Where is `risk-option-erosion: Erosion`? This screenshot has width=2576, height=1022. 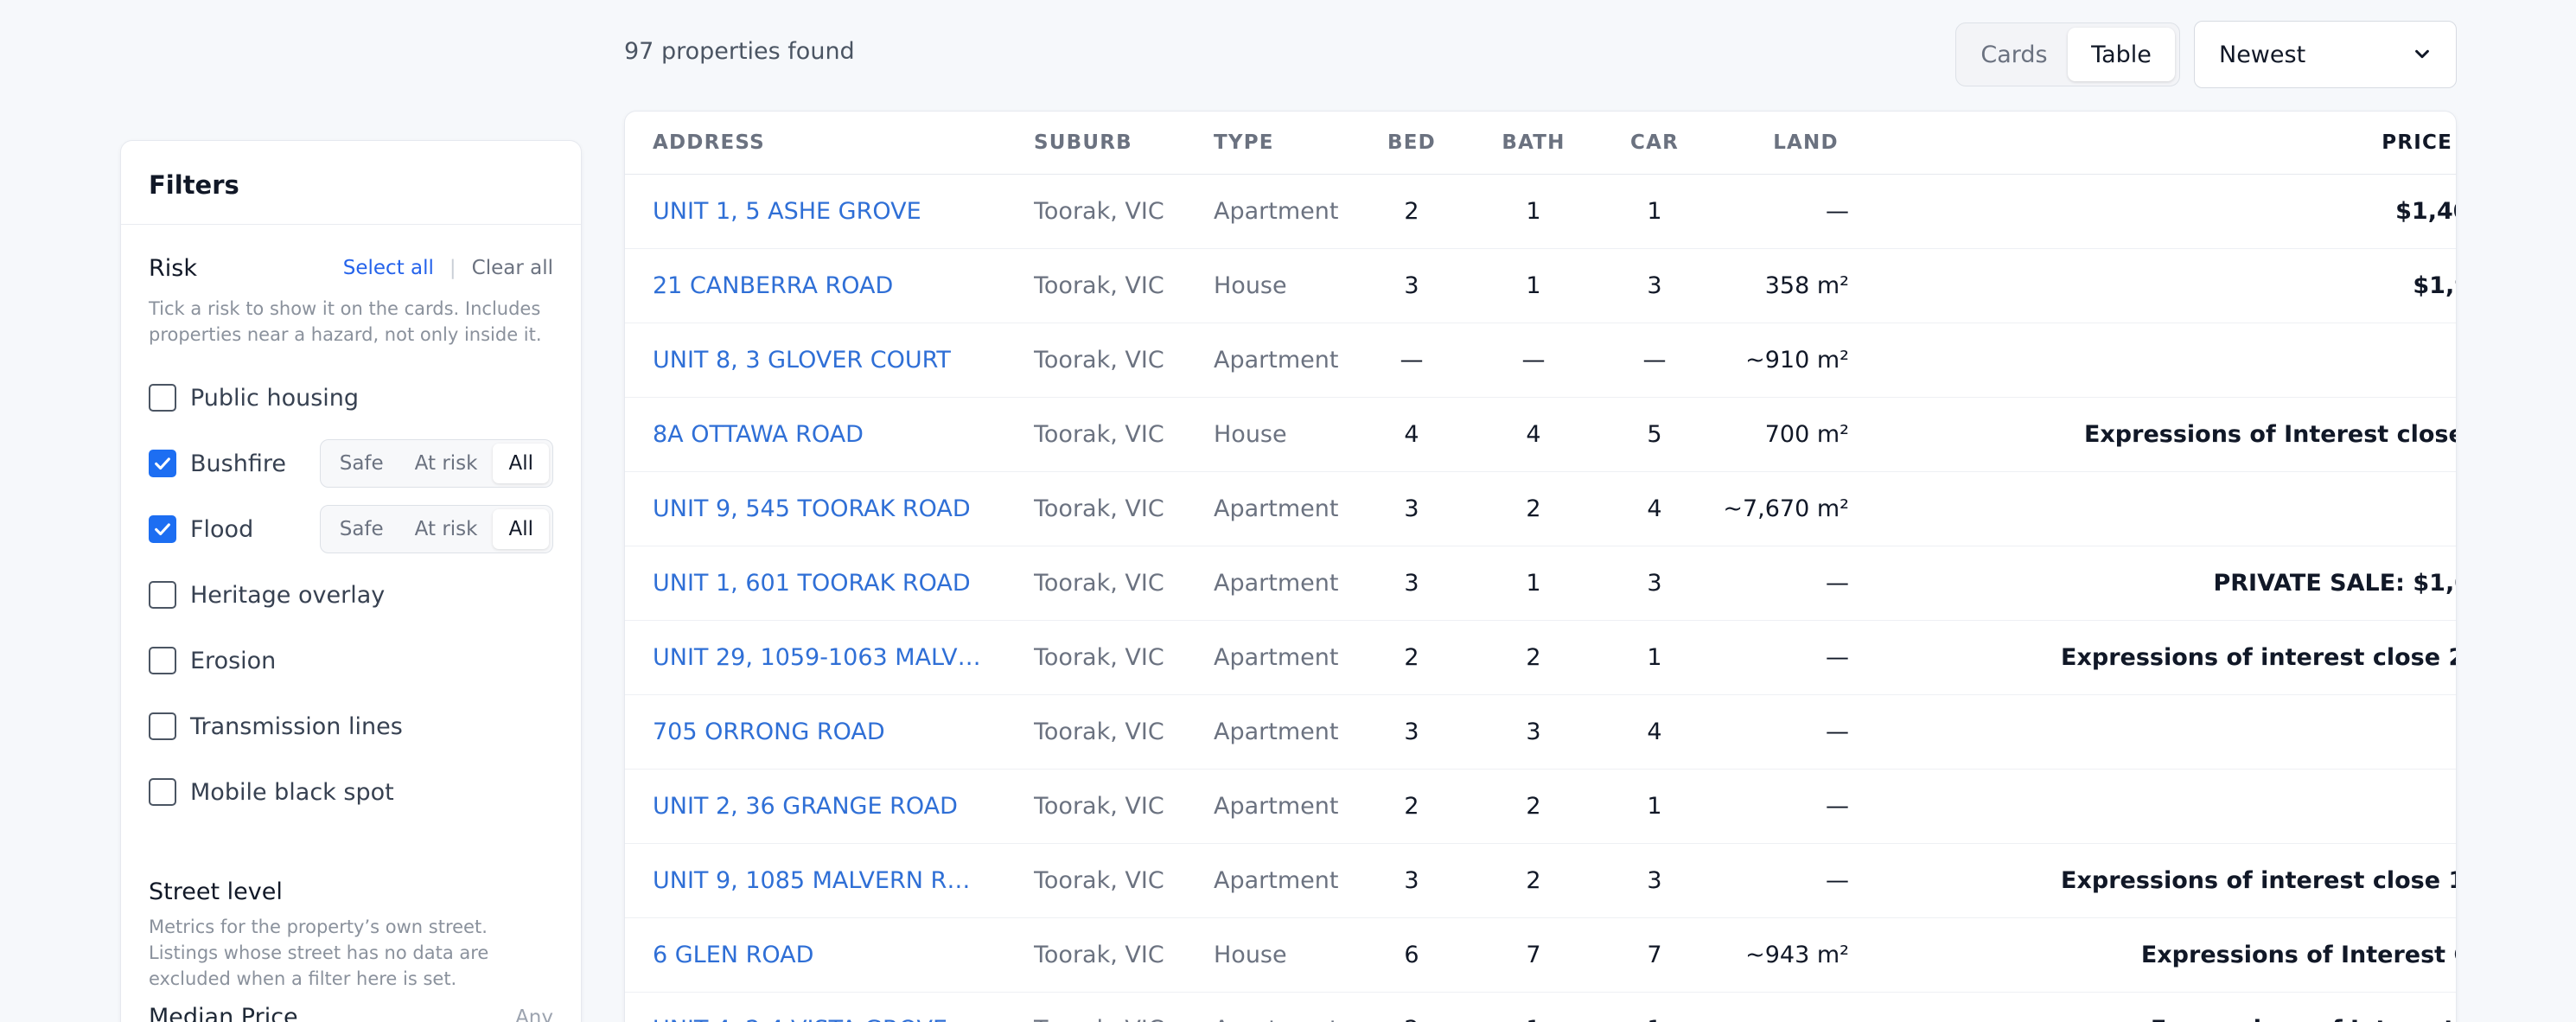 risk-option-erosion: Erosion is located at coordinates (351, 660).